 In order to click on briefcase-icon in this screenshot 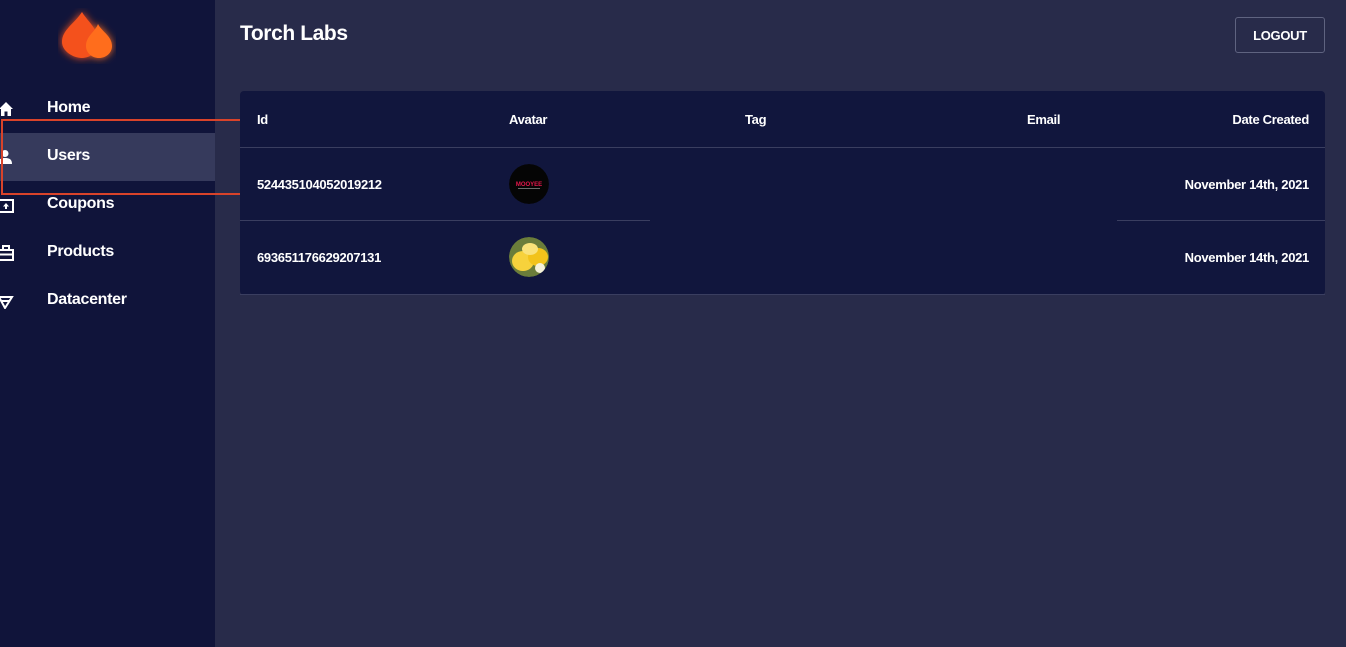, I will do `click(7, 253)`.